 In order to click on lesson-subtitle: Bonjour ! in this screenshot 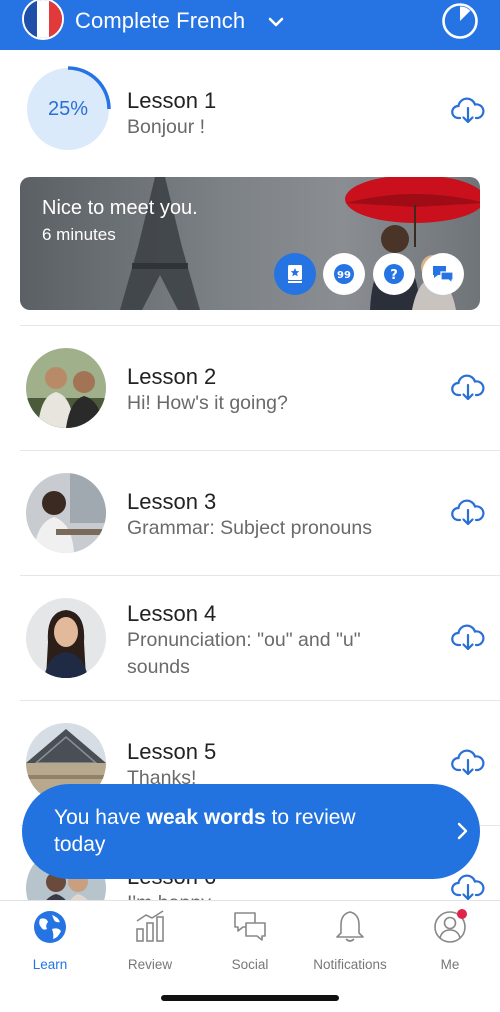, I will do `click(166, 127)`.